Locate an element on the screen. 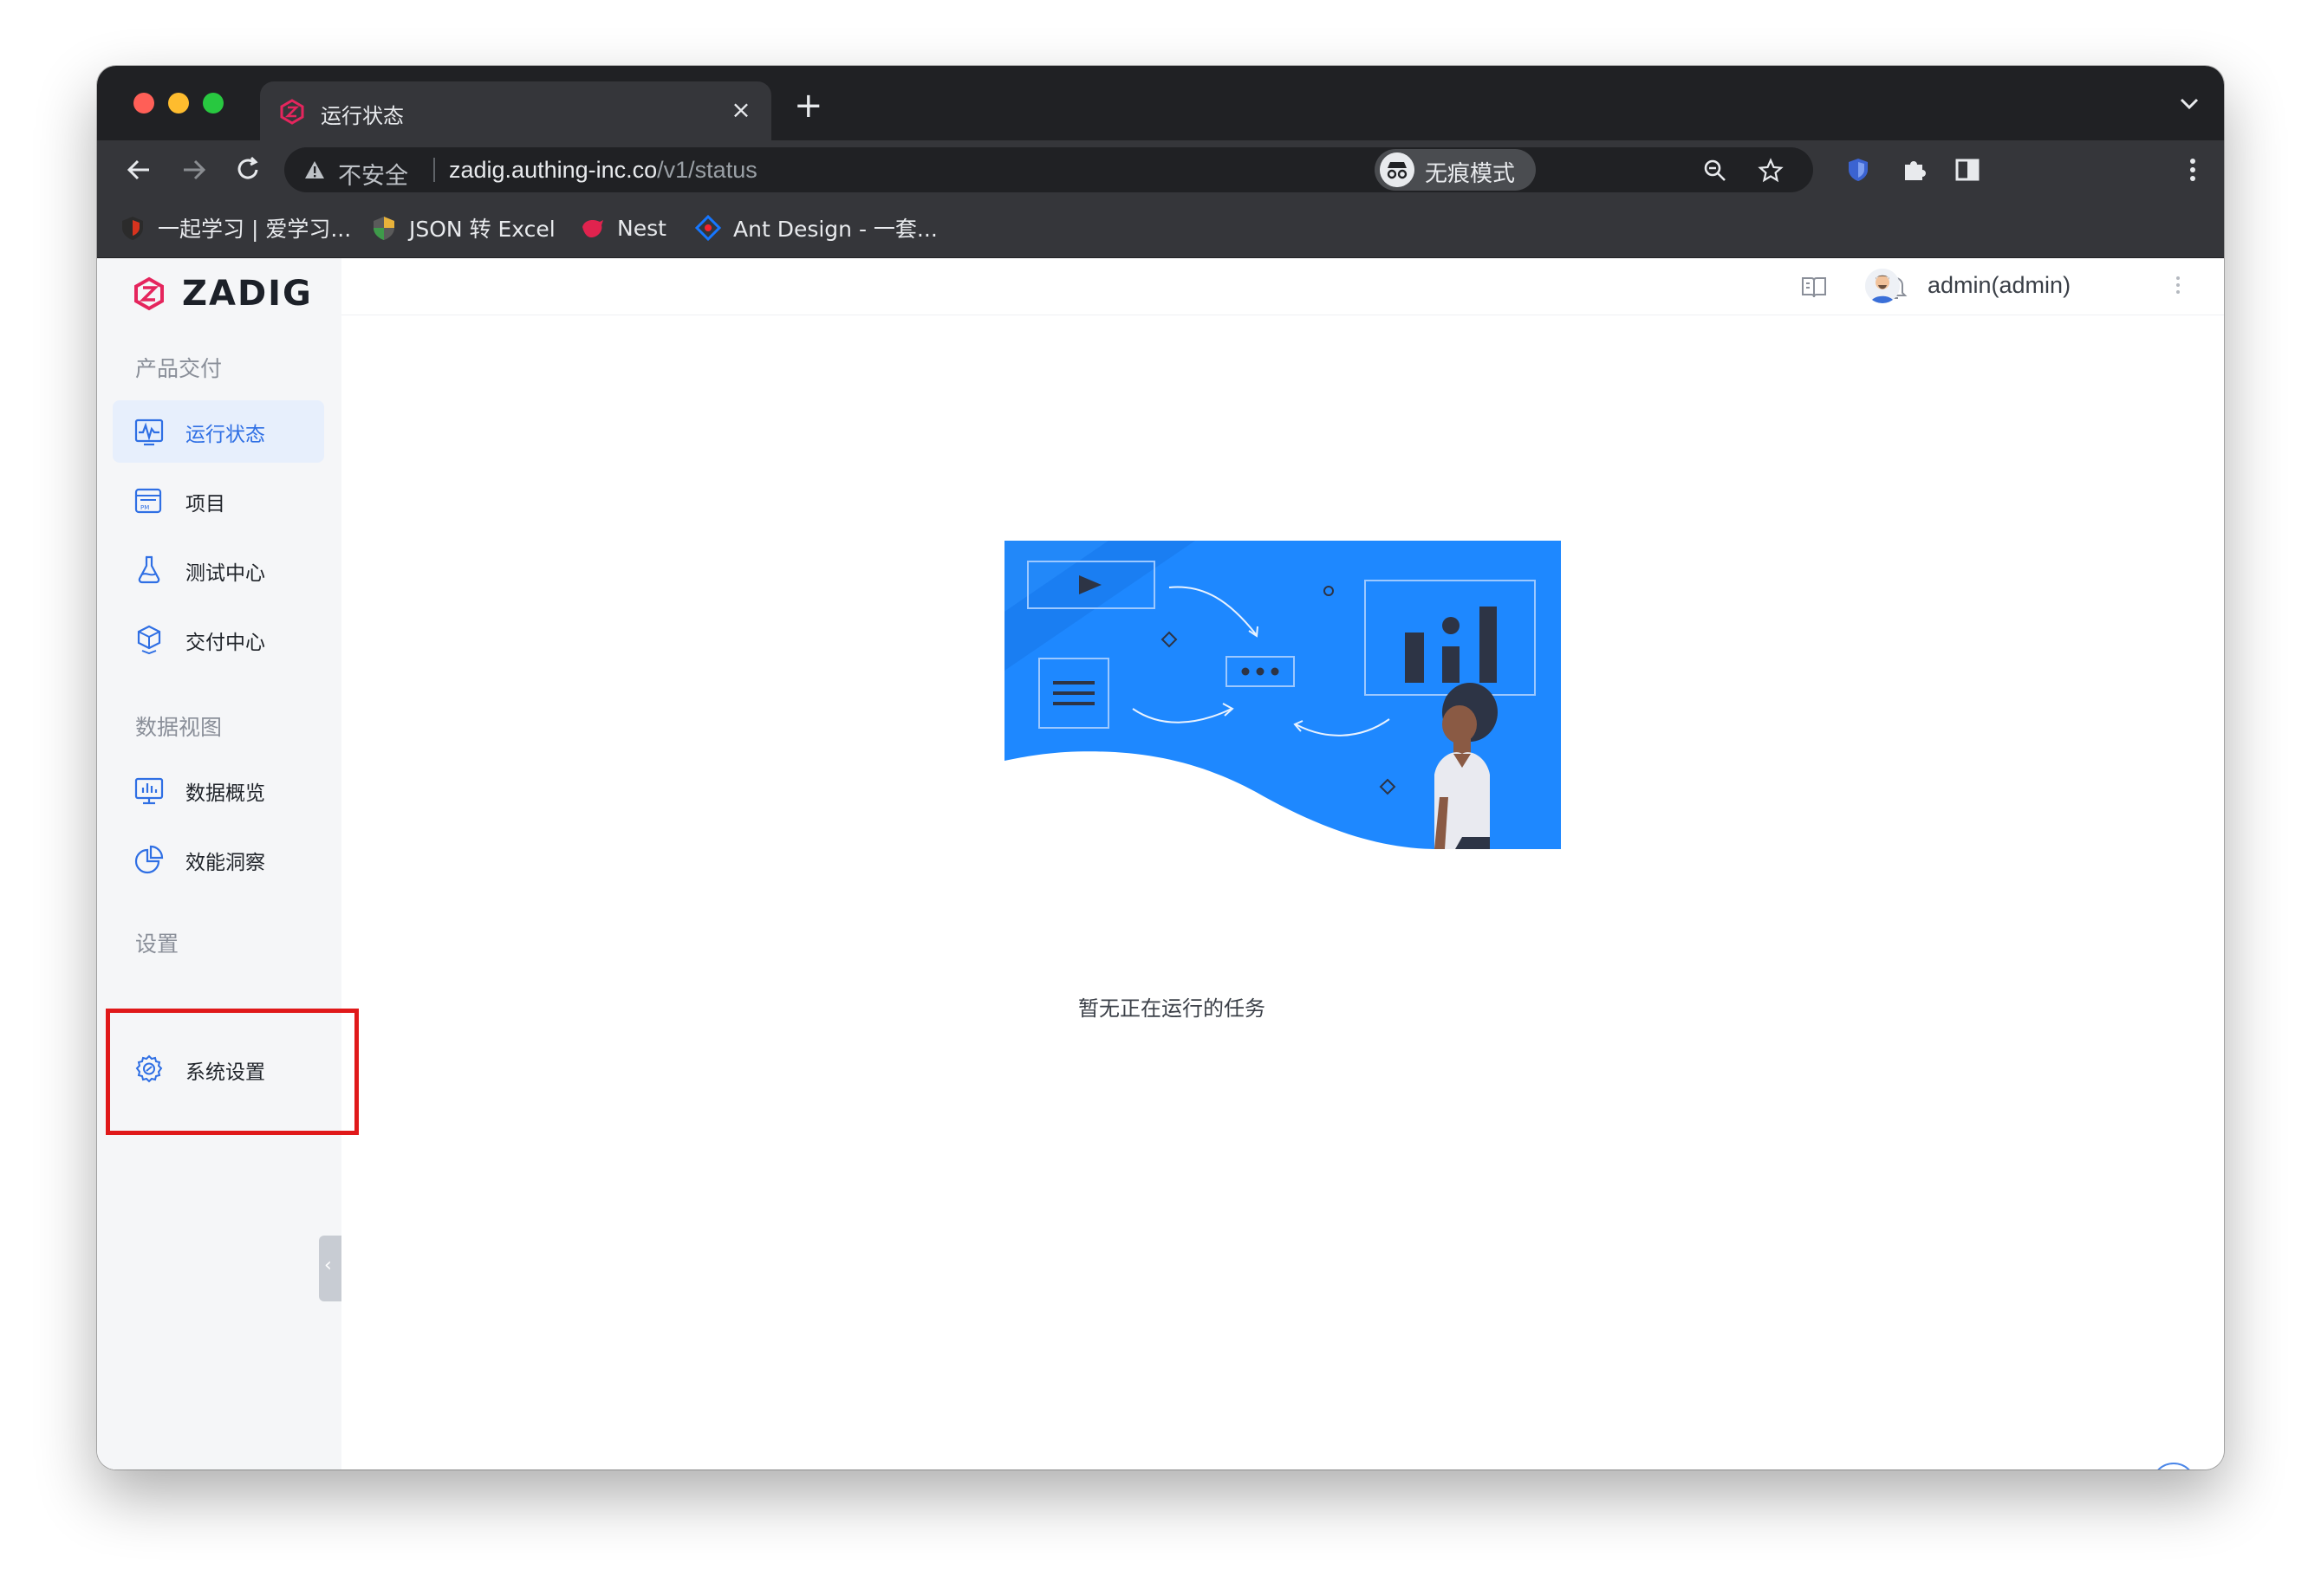 The height and width of the screenshot is (1596, 2321). empty-state-message: 暂无正在运行的任务 is located at coordinates (1171, 1008).